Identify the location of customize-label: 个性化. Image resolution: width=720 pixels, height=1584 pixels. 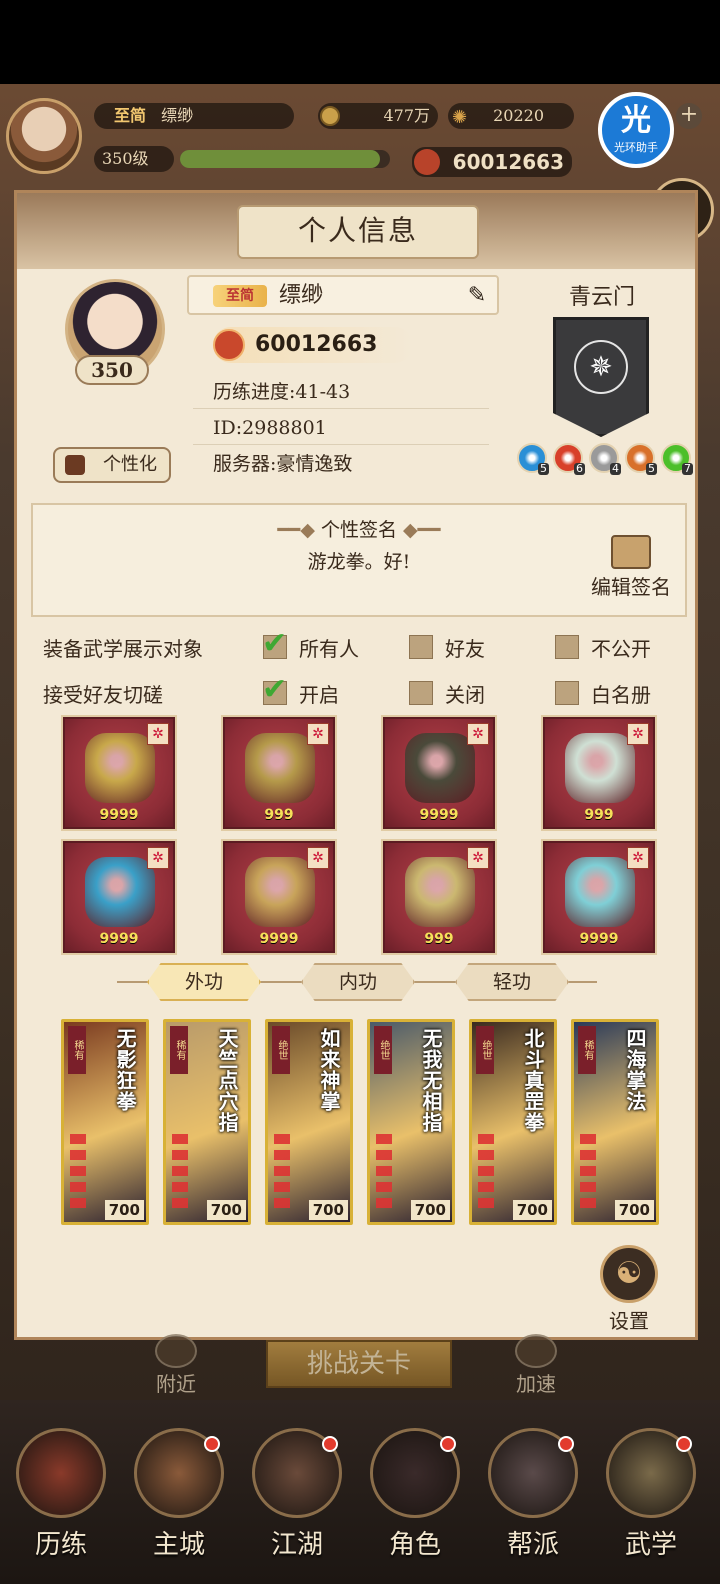
(130, 464).